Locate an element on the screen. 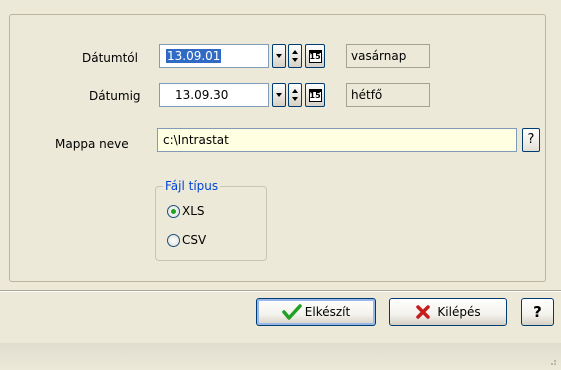 Image resolution: width=561 pixels, height=370 pixels. date-from-spinner is located at coordinates (295, 56).